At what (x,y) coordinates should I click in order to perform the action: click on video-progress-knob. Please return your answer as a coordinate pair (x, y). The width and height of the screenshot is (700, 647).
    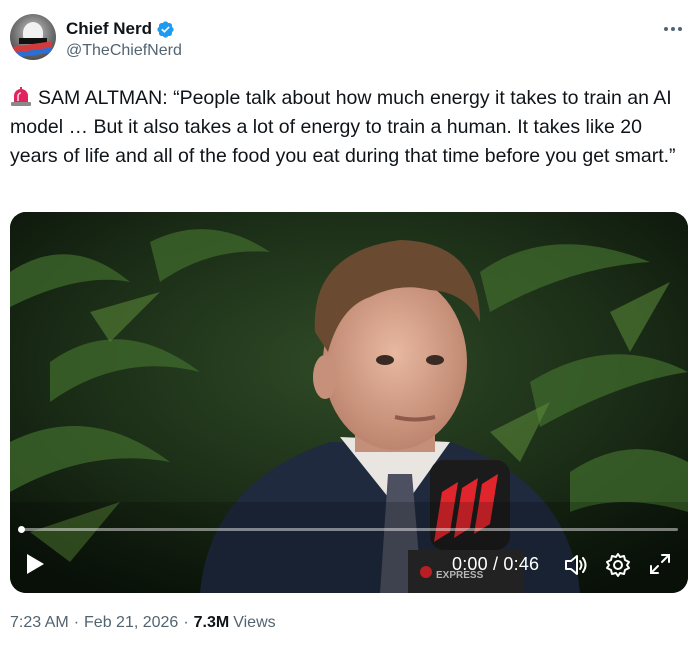
    Looking at the image, I should click on (21, 529).